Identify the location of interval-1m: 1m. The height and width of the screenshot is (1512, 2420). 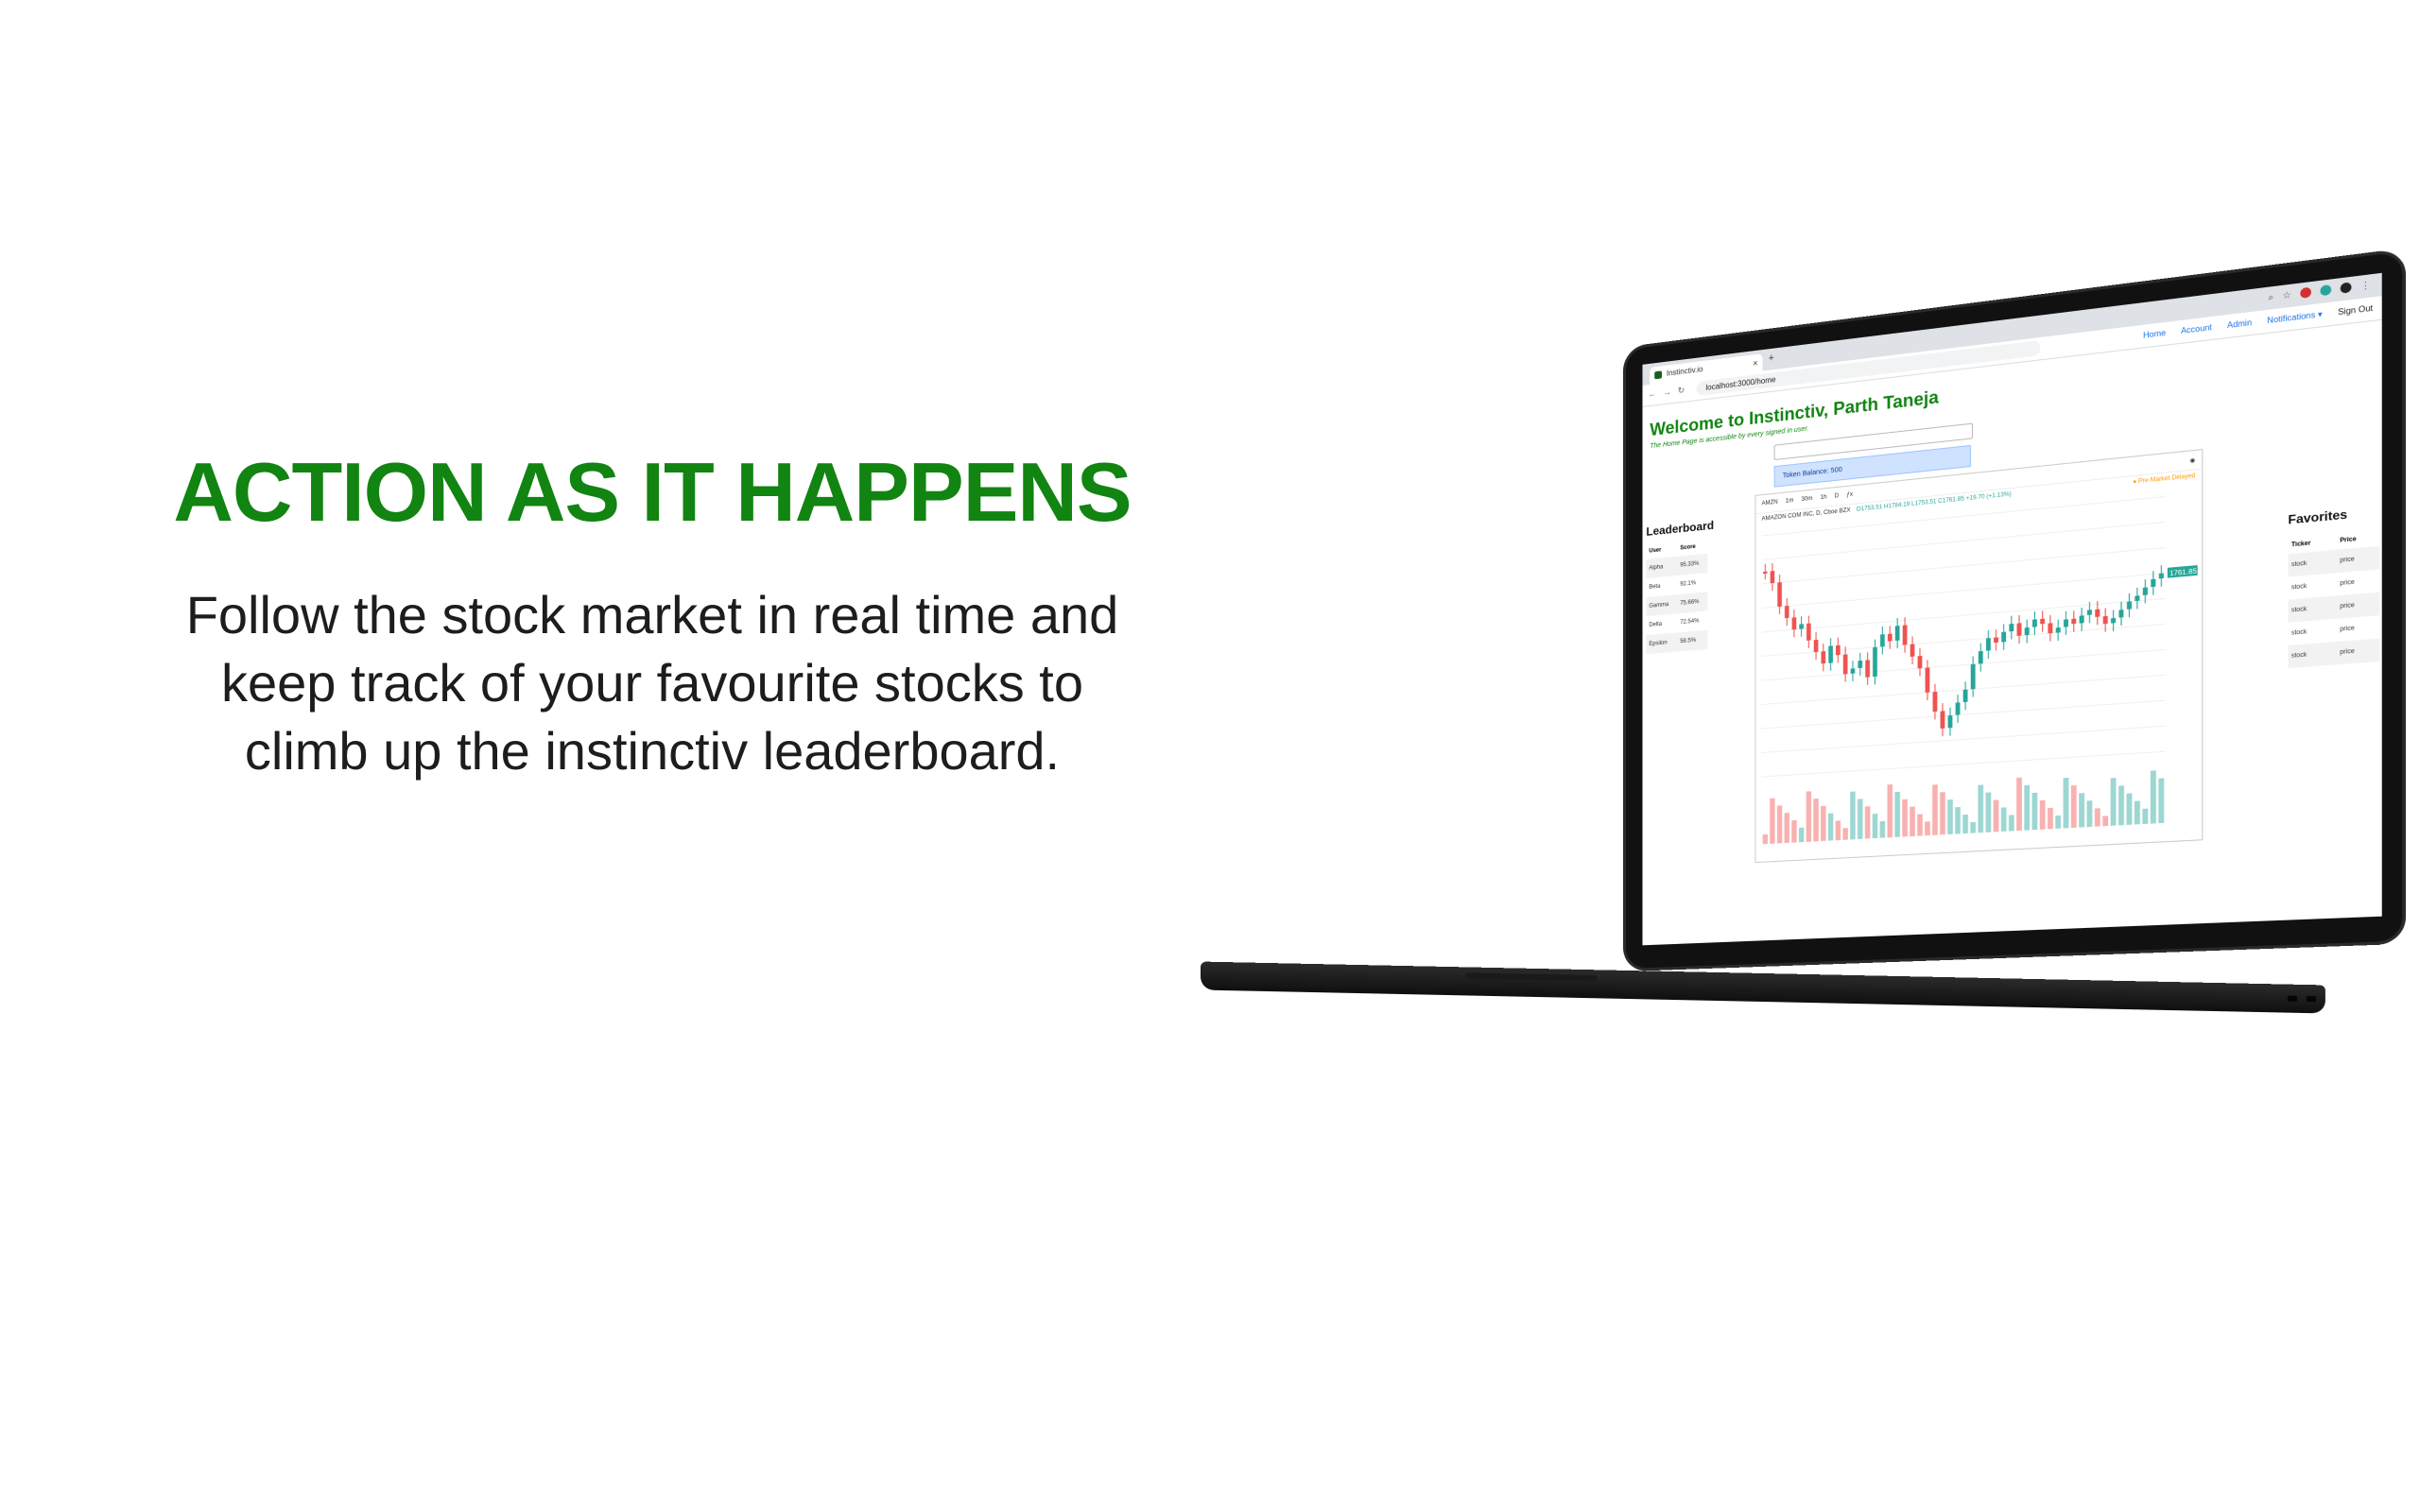
(1789, 501).